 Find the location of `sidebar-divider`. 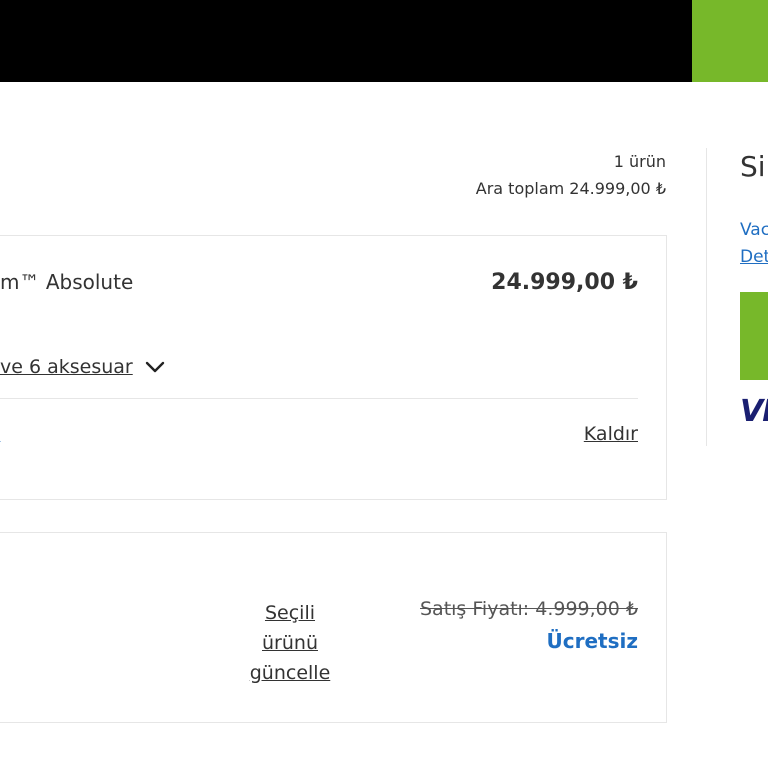

sidebar-divider is located at coordinates (706, 297).